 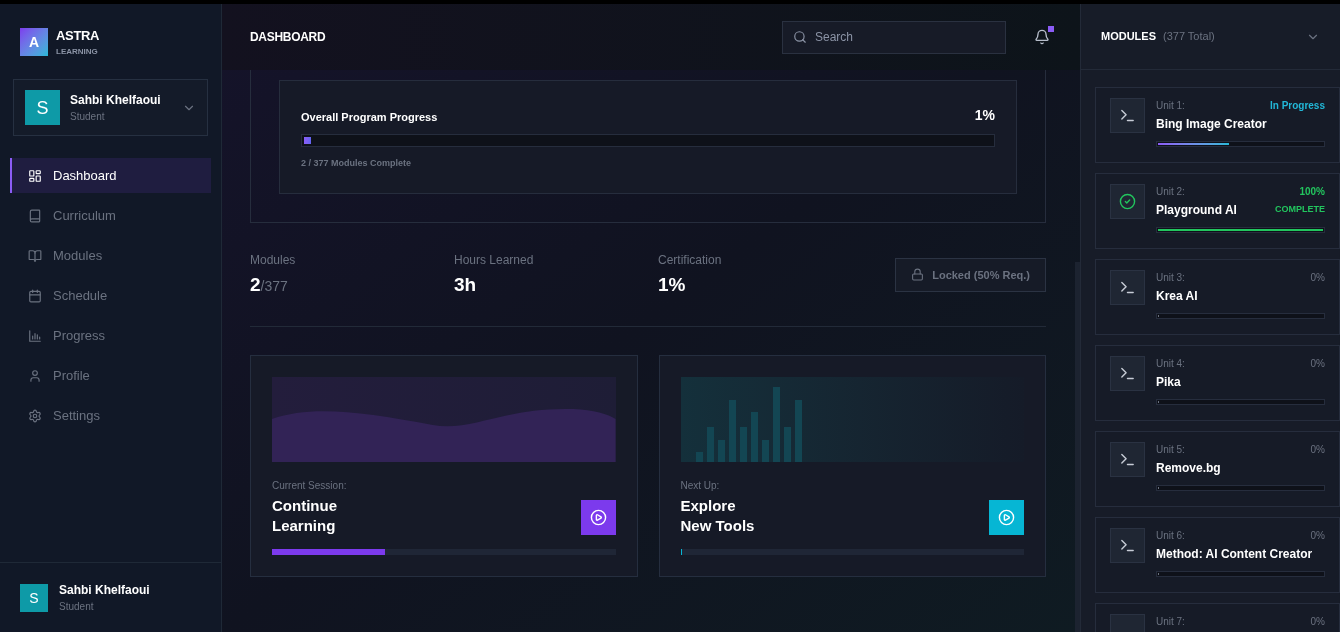 What do you see at coordinates (494, 260) in the screenshot?
I see `stat-label: Hours Learned` at bounding box center [494, 260].